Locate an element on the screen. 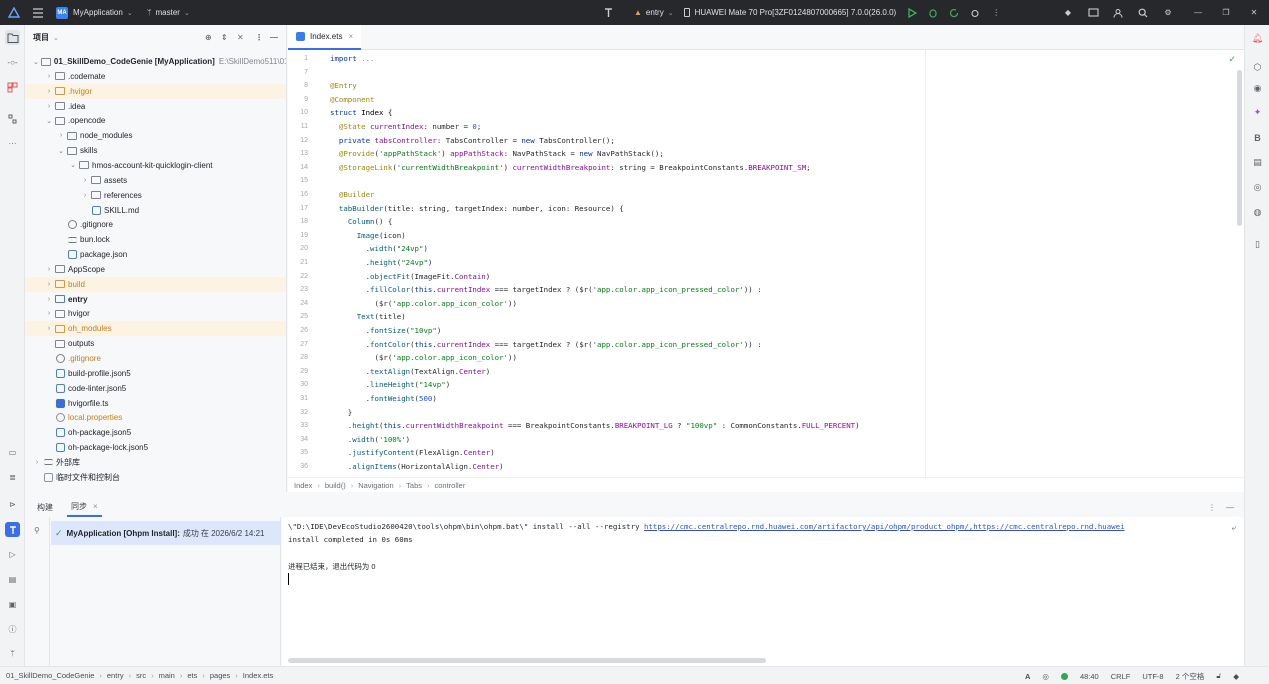 This screenshot has width=1269, height=684. breadcrumb-item: Index is located at coordinates (303, 485).